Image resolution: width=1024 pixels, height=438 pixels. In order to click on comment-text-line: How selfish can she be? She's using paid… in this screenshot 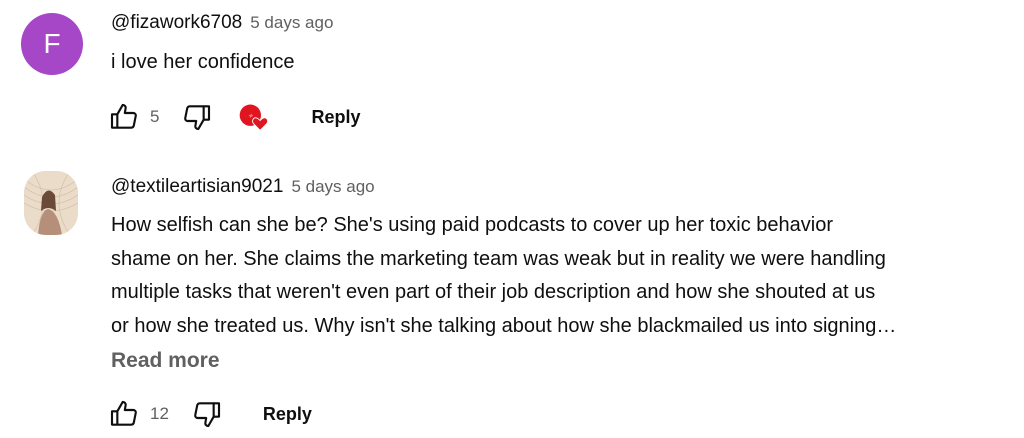, I will do `click(472, 225)`.